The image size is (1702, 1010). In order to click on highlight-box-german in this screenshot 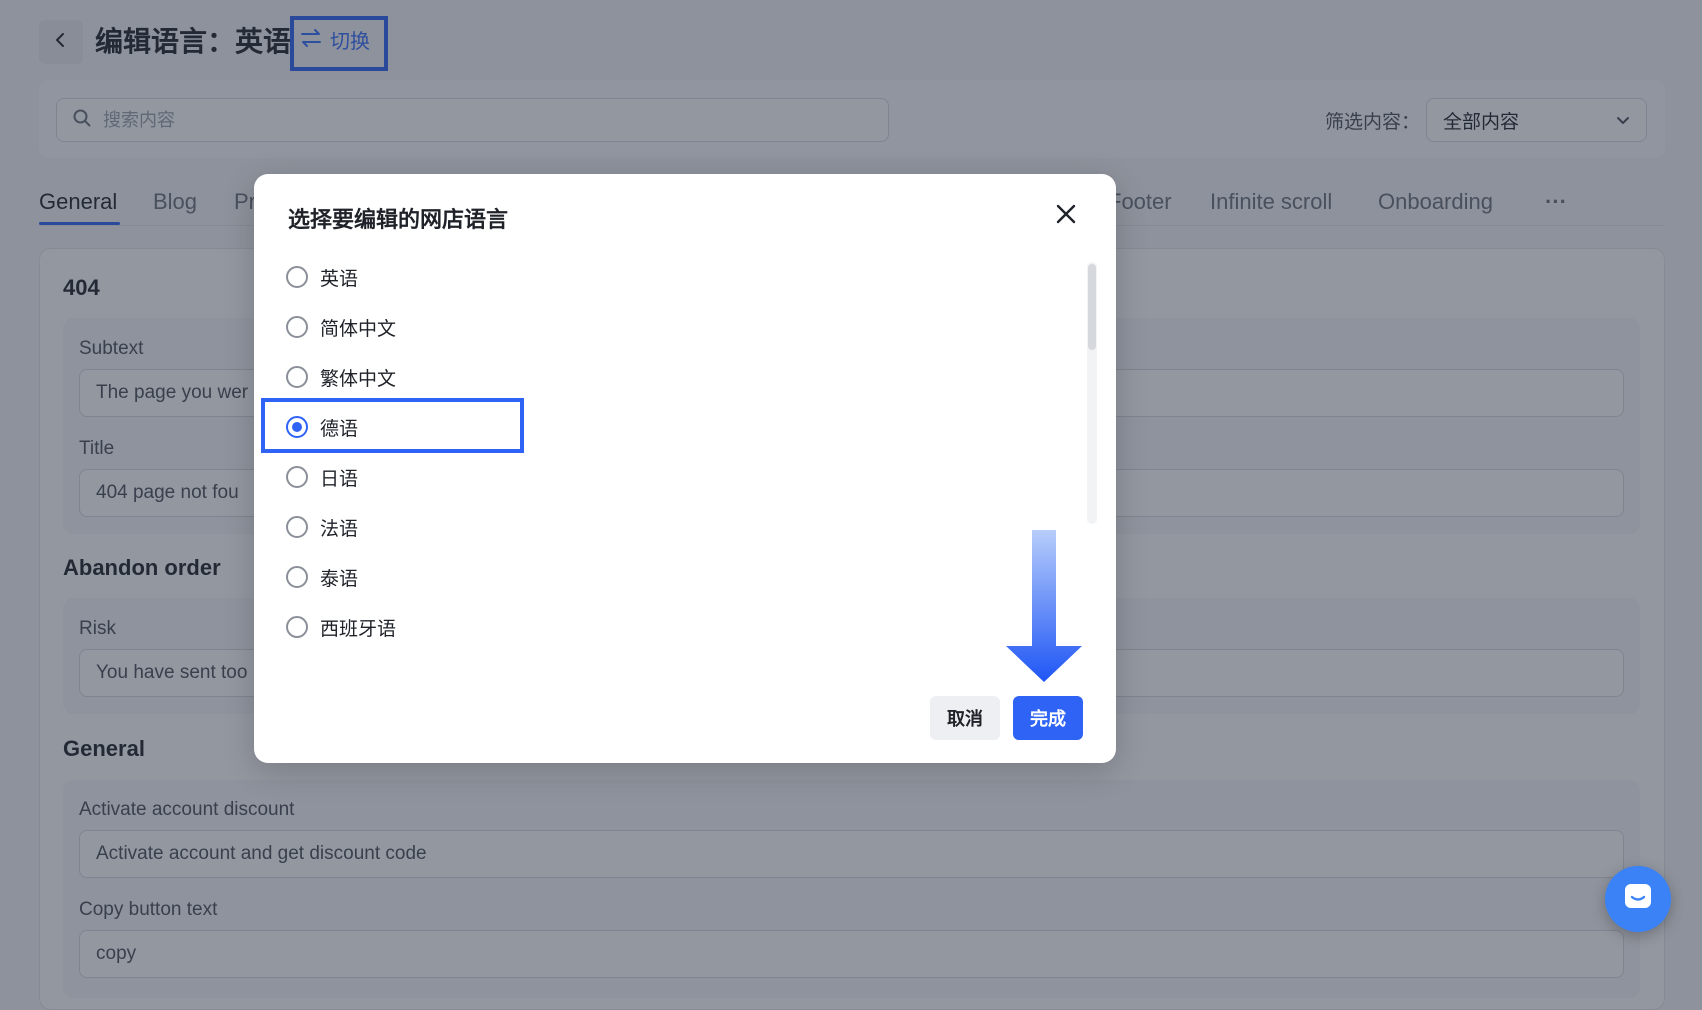, I will do `click(392, 425)`.